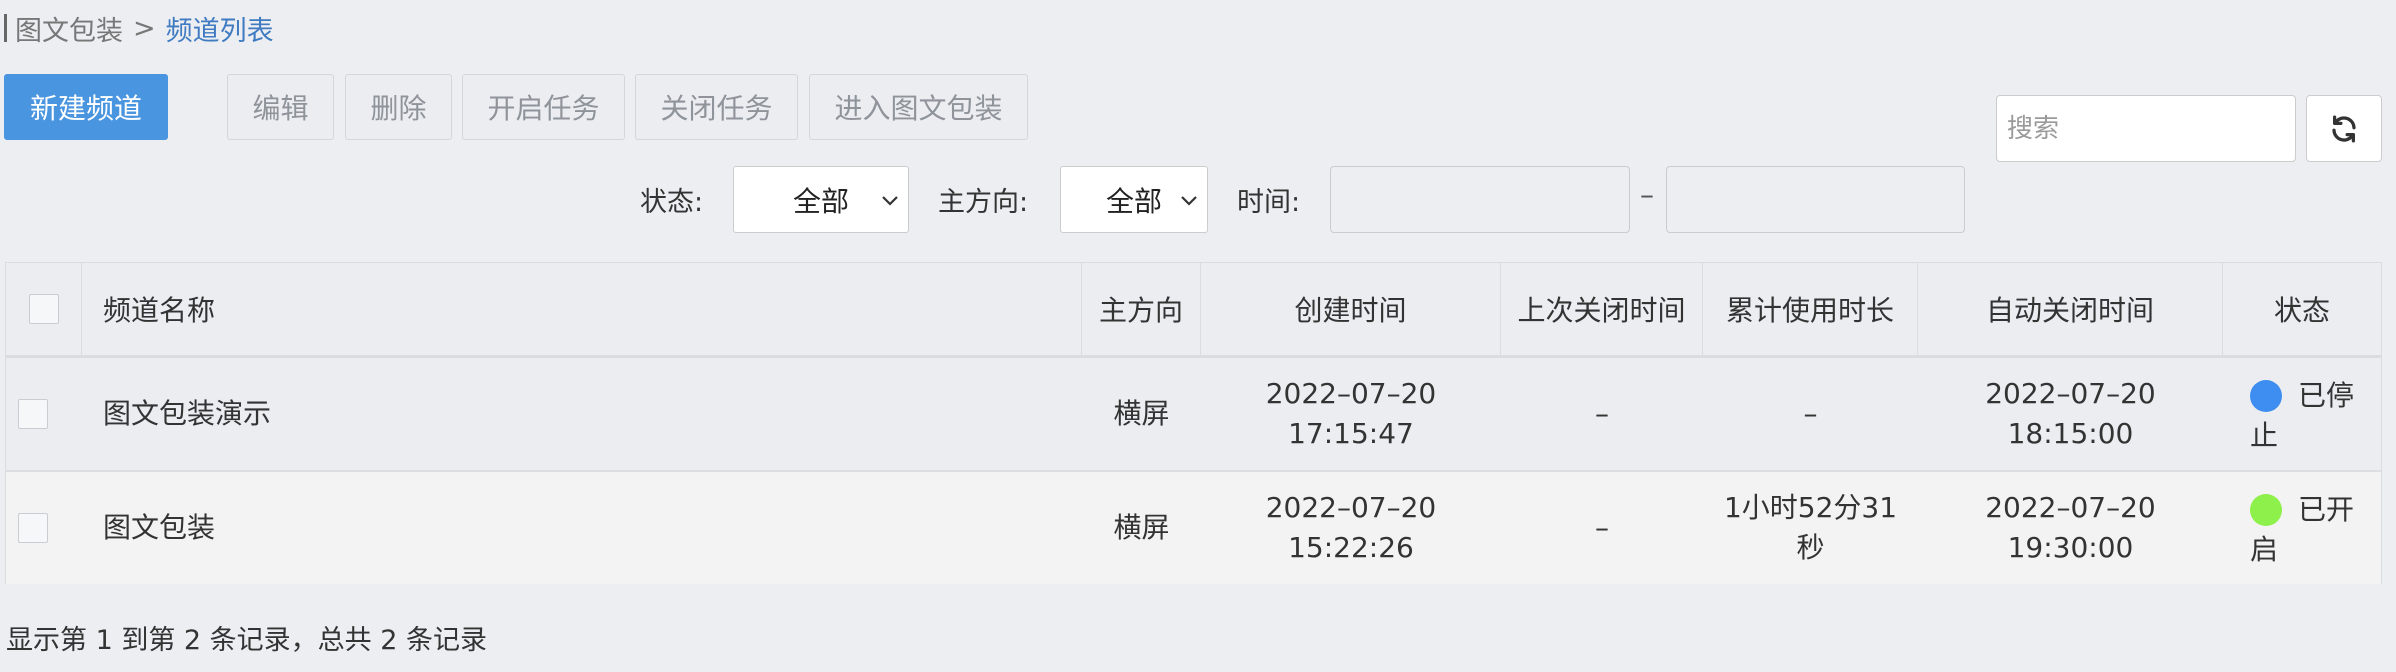 This screenshot has width=2396, height=672. Describe the element at coordinates (2146, 128) in the screenshot. I see `search-input` at that location.